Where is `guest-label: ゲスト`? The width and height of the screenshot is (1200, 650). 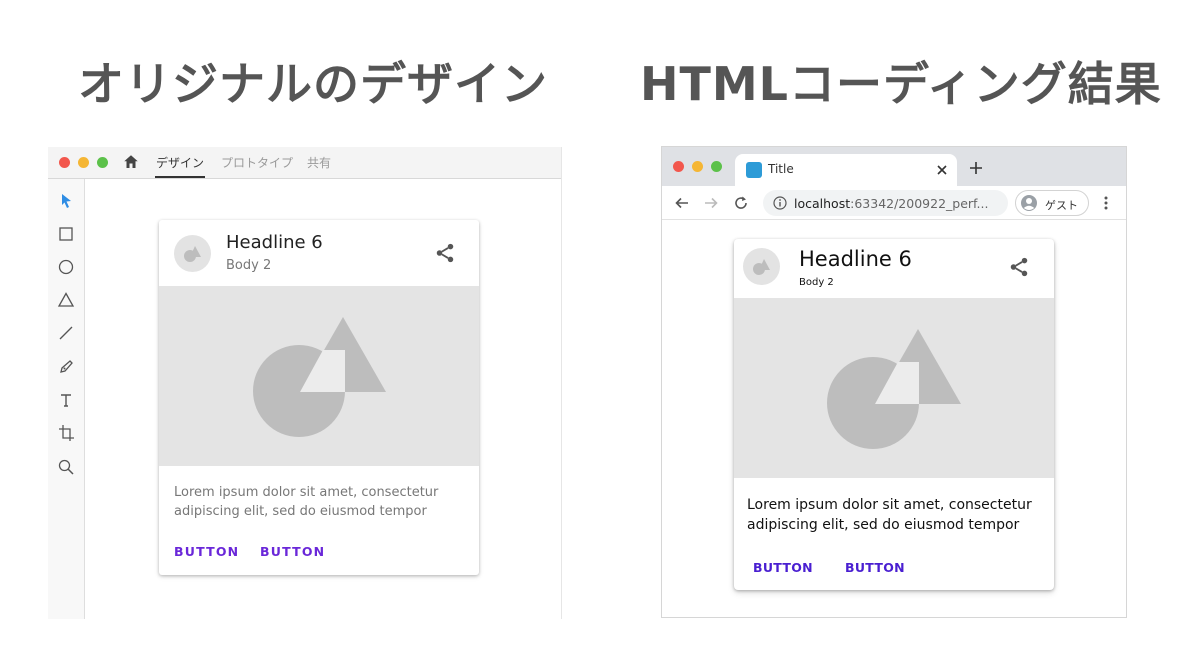
guest-label: ゲスト is located at coordinates (1061, 205).